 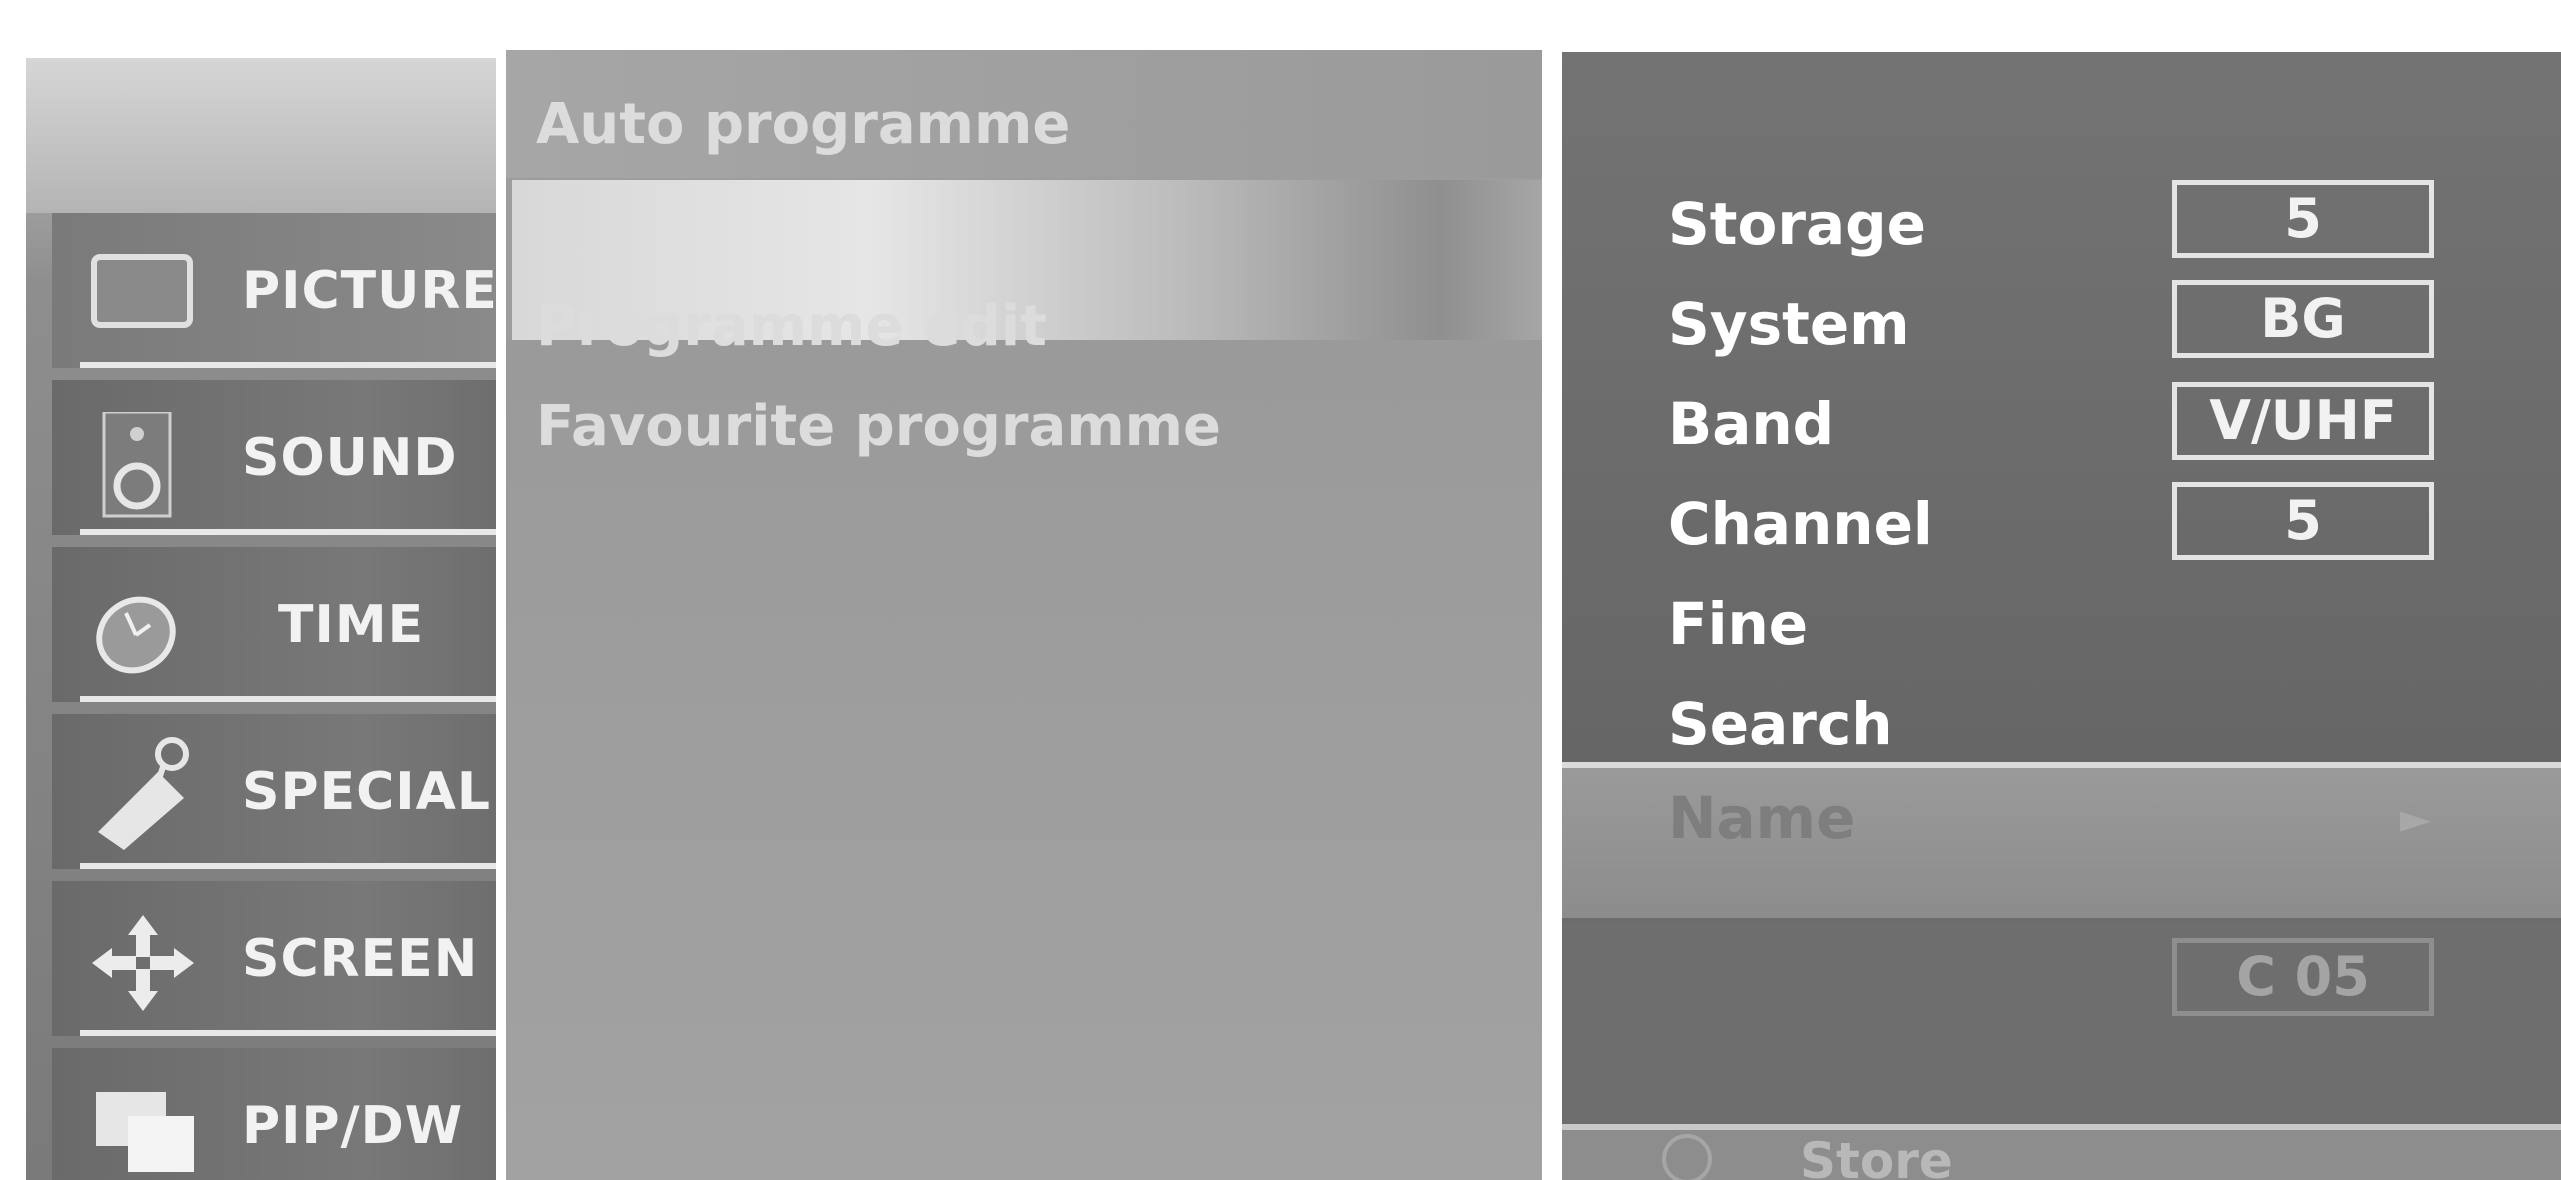 I want to click on sidebar-item-special: SPECIAL, so click(x=274, y=791).